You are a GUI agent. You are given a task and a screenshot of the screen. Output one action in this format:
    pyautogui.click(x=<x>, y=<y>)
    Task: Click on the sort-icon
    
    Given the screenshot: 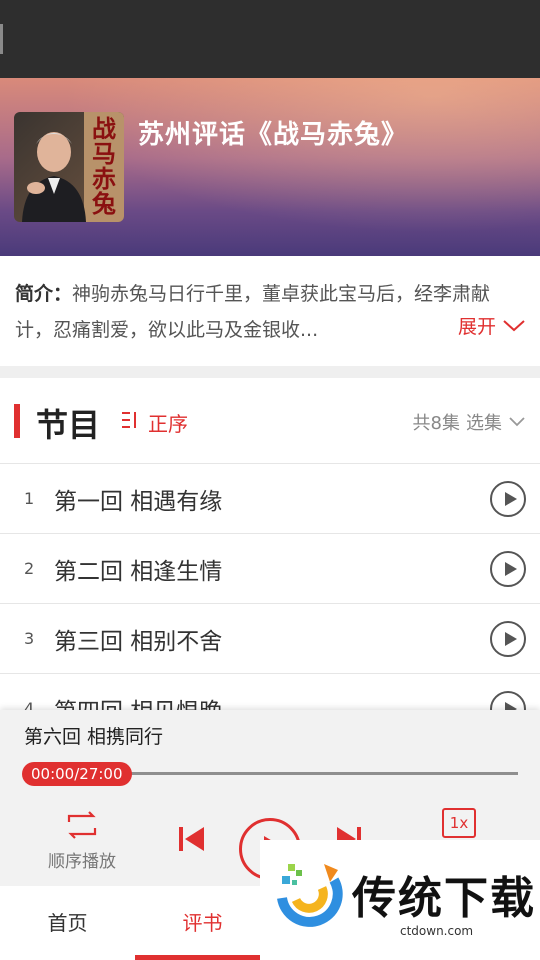 What is the action you would take?
    pyautogui.click(x=131, y=422)
    